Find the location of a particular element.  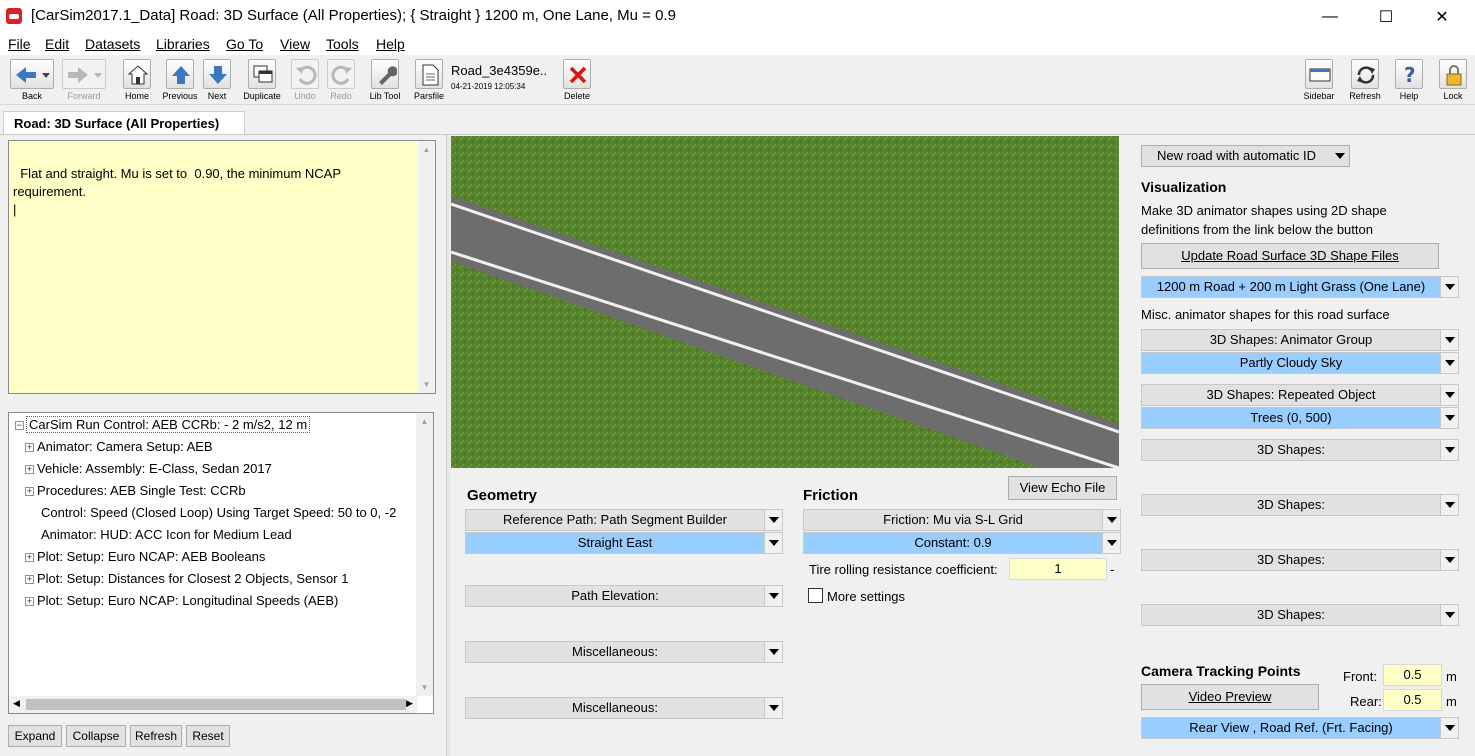

tree-item: + Procedures: AEB Single Test: CCRb is located at coordinates (135, 493).